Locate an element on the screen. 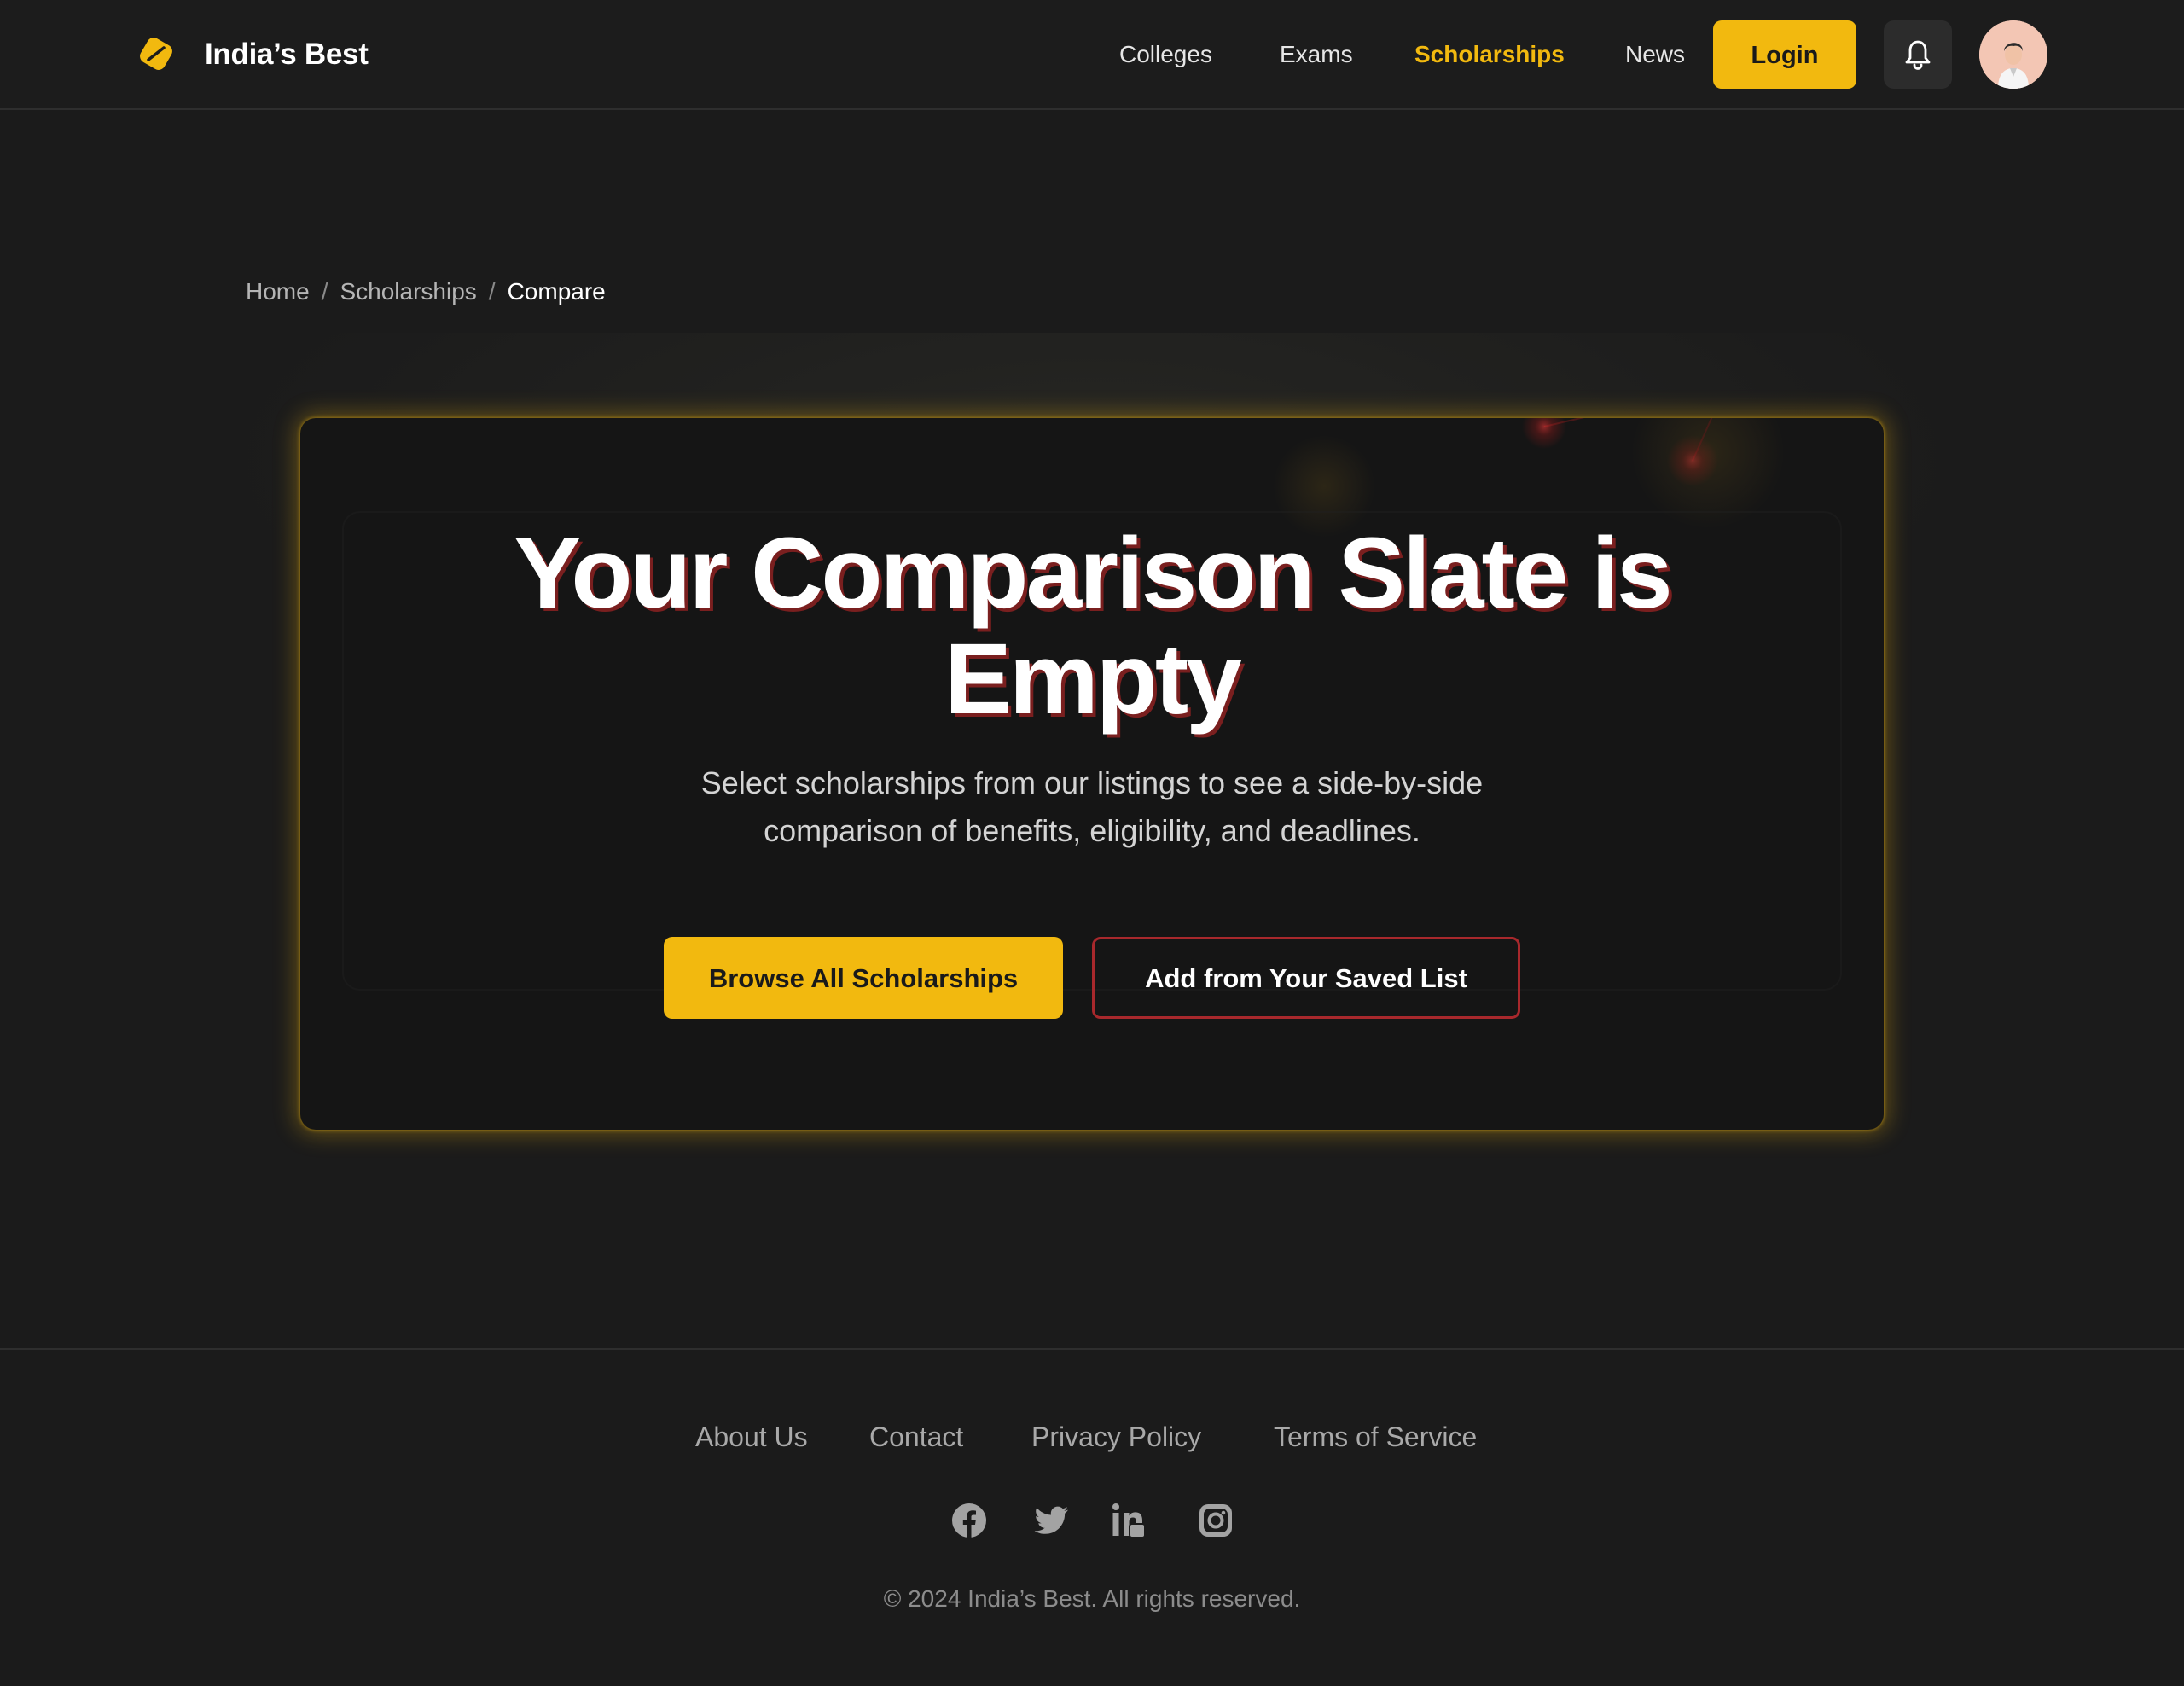 The image size is (2184, 1686). login-button: Login is located at coordinates (1784, 54).